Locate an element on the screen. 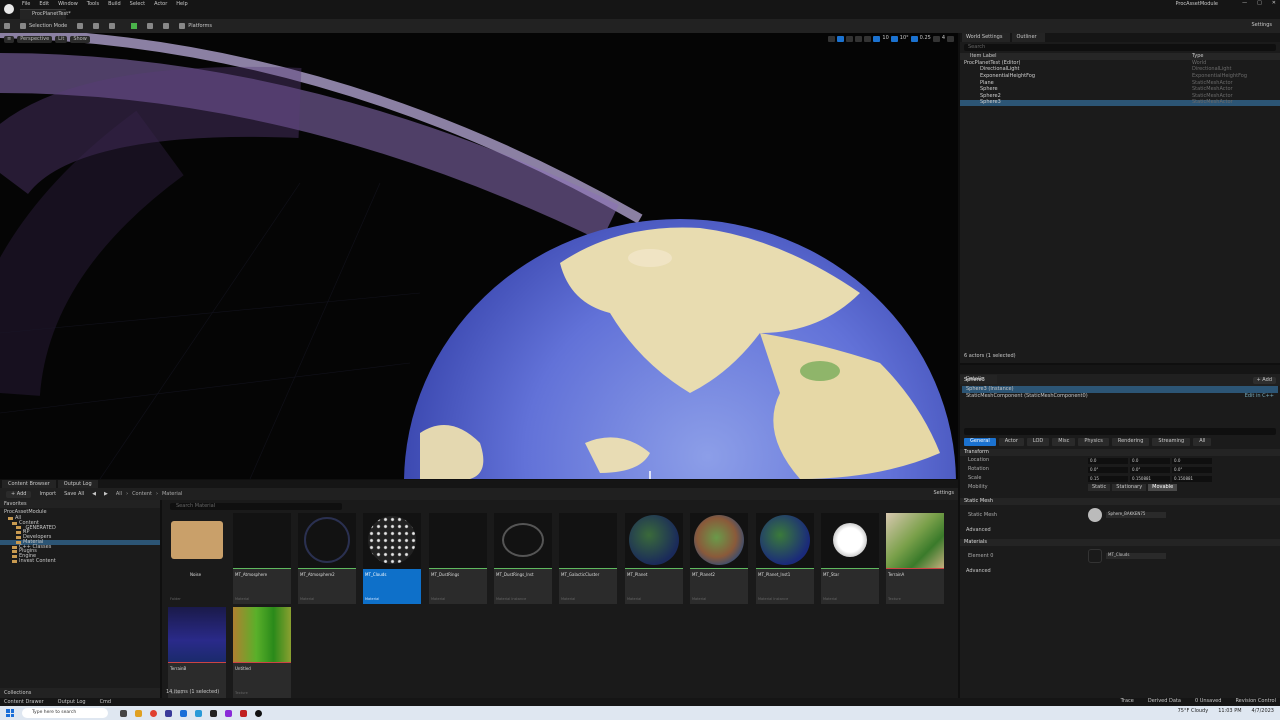 The image size is (1280, 720). lit-button: Lit is located at coordinates (61, 39).